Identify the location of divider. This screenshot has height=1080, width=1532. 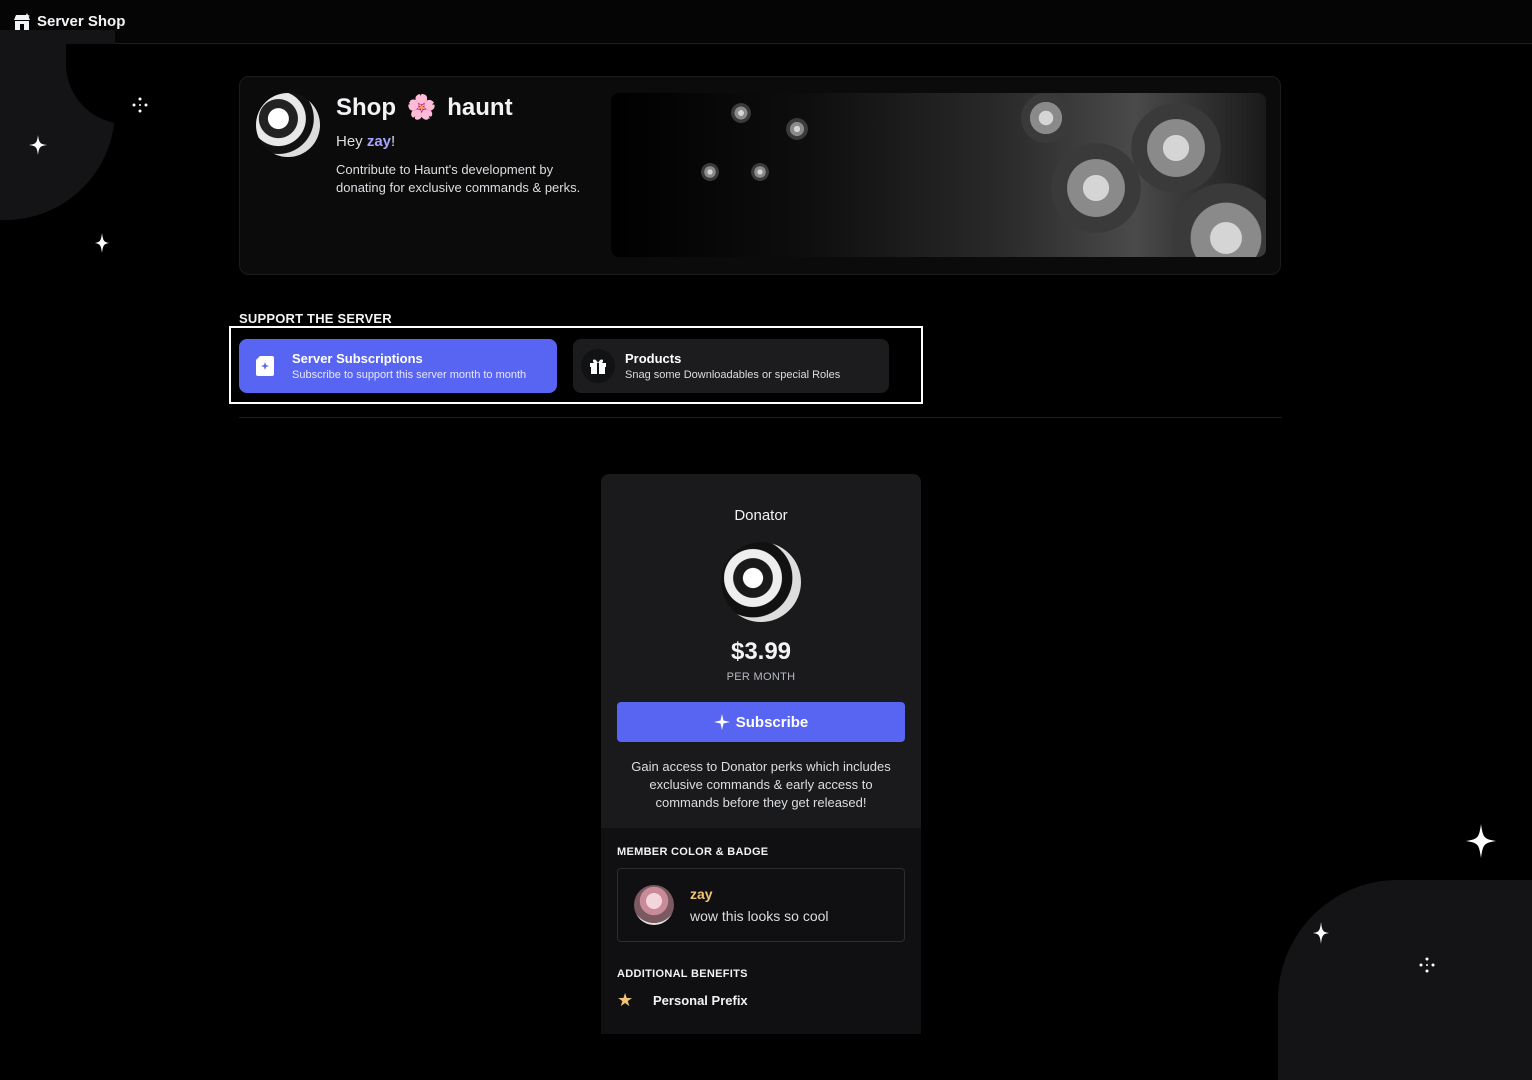
(760, 417).